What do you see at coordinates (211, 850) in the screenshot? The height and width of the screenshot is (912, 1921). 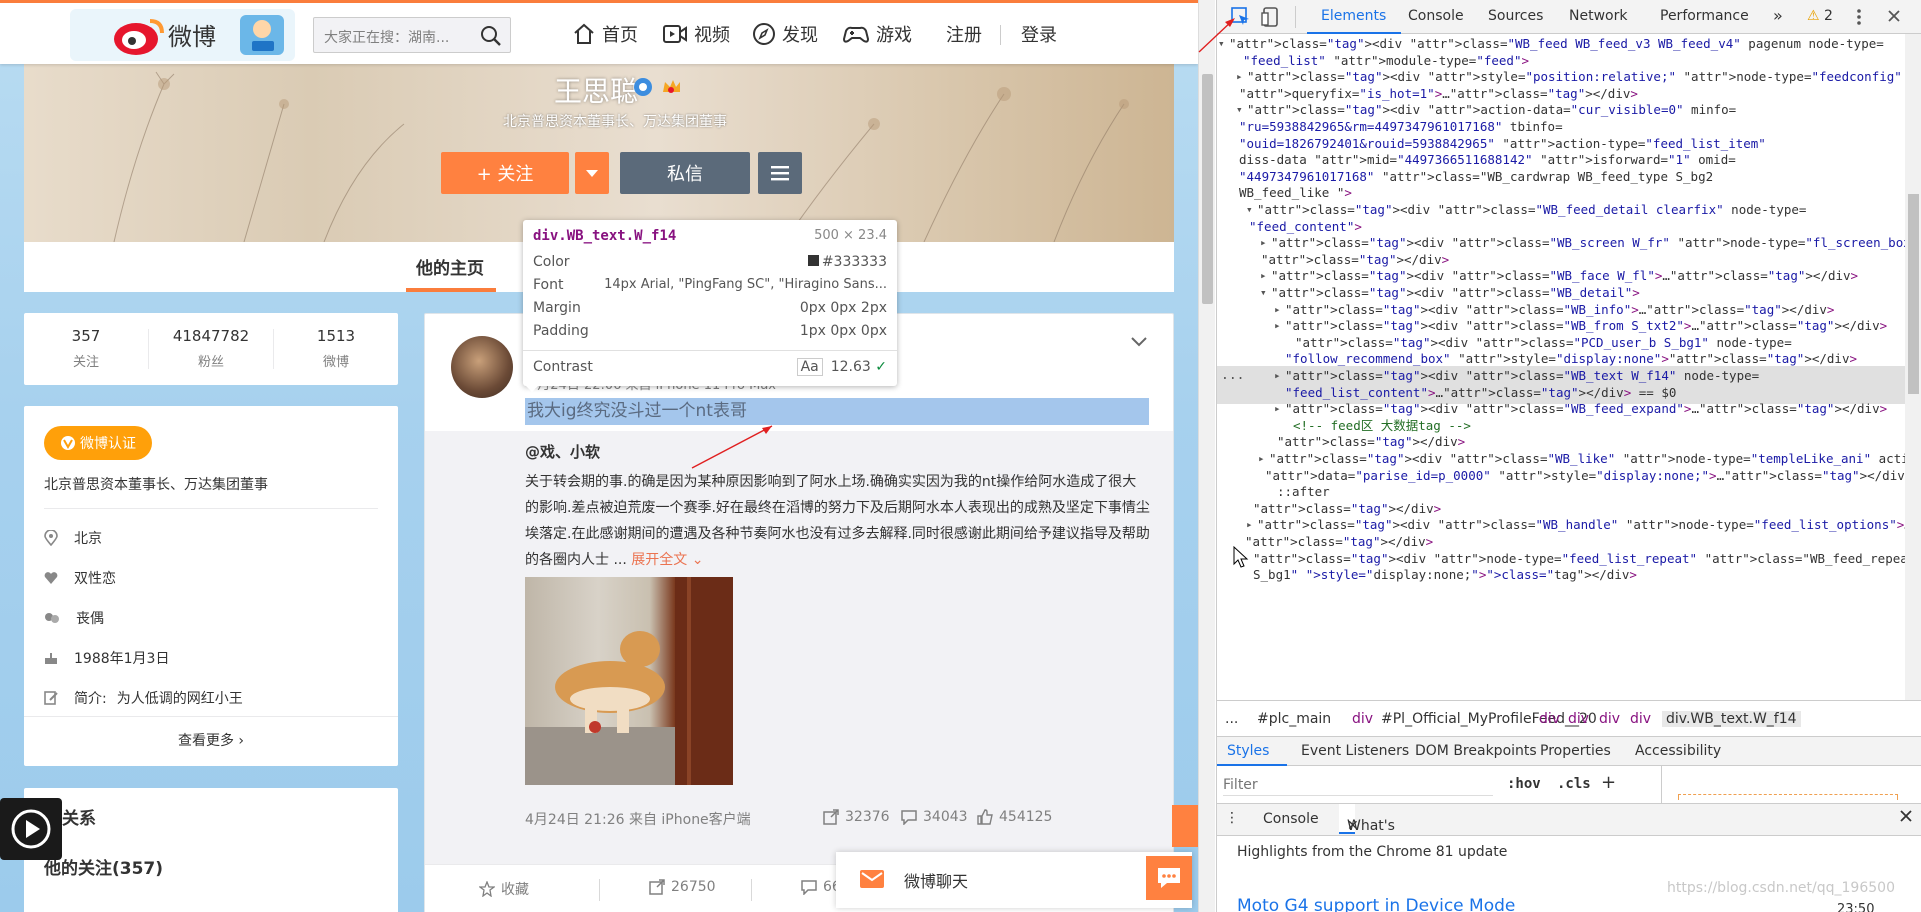 I see `relations-card: 关系 他的关注(357)` at bounding box center [211, 850].